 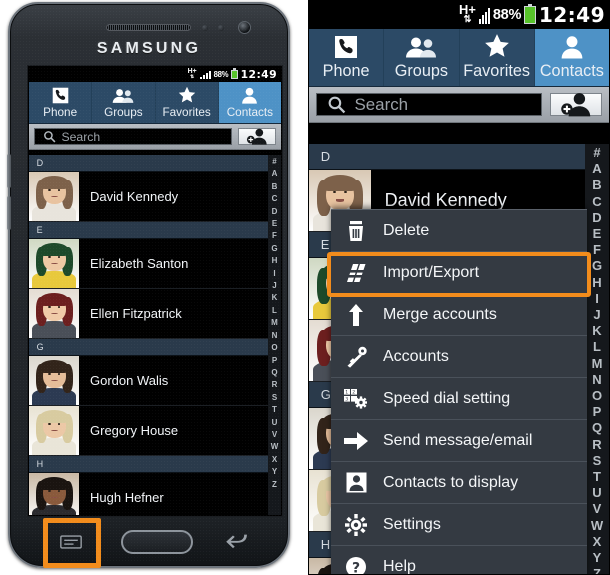 I want to click on menu-item-send-message-email: Send message/email, so click(x=459, y=441).